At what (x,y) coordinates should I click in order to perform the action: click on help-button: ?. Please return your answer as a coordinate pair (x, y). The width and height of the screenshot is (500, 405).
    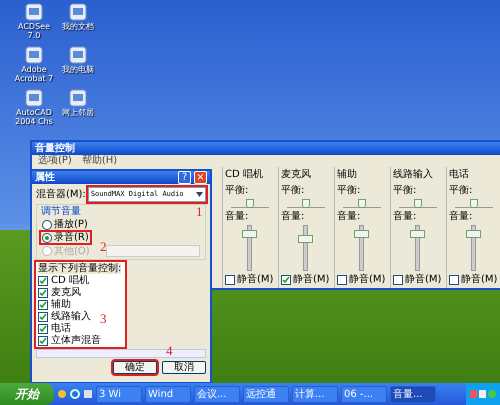
    Looking at the image, I should click on (184, 177).